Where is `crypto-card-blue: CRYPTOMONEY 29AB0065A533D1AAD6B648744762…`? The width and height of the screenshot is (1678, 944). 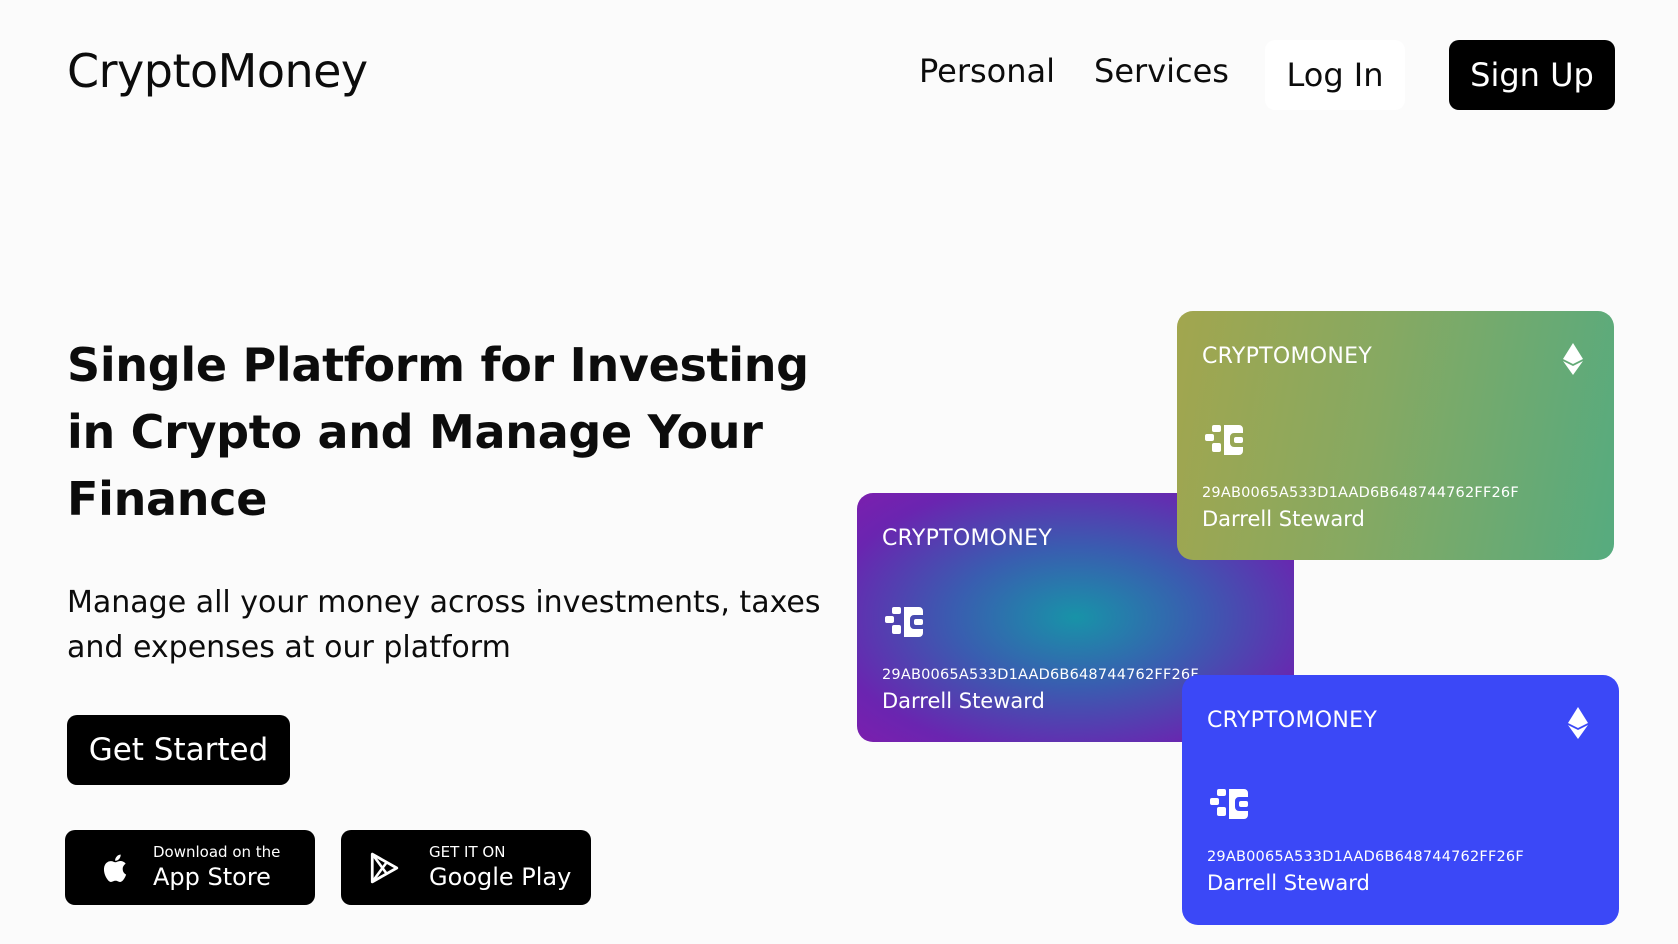
crypto-card-blue: CRYPTOMONEY 29AB0065A533D1AAD6B648744762… is located at coordinates (1400, 800).